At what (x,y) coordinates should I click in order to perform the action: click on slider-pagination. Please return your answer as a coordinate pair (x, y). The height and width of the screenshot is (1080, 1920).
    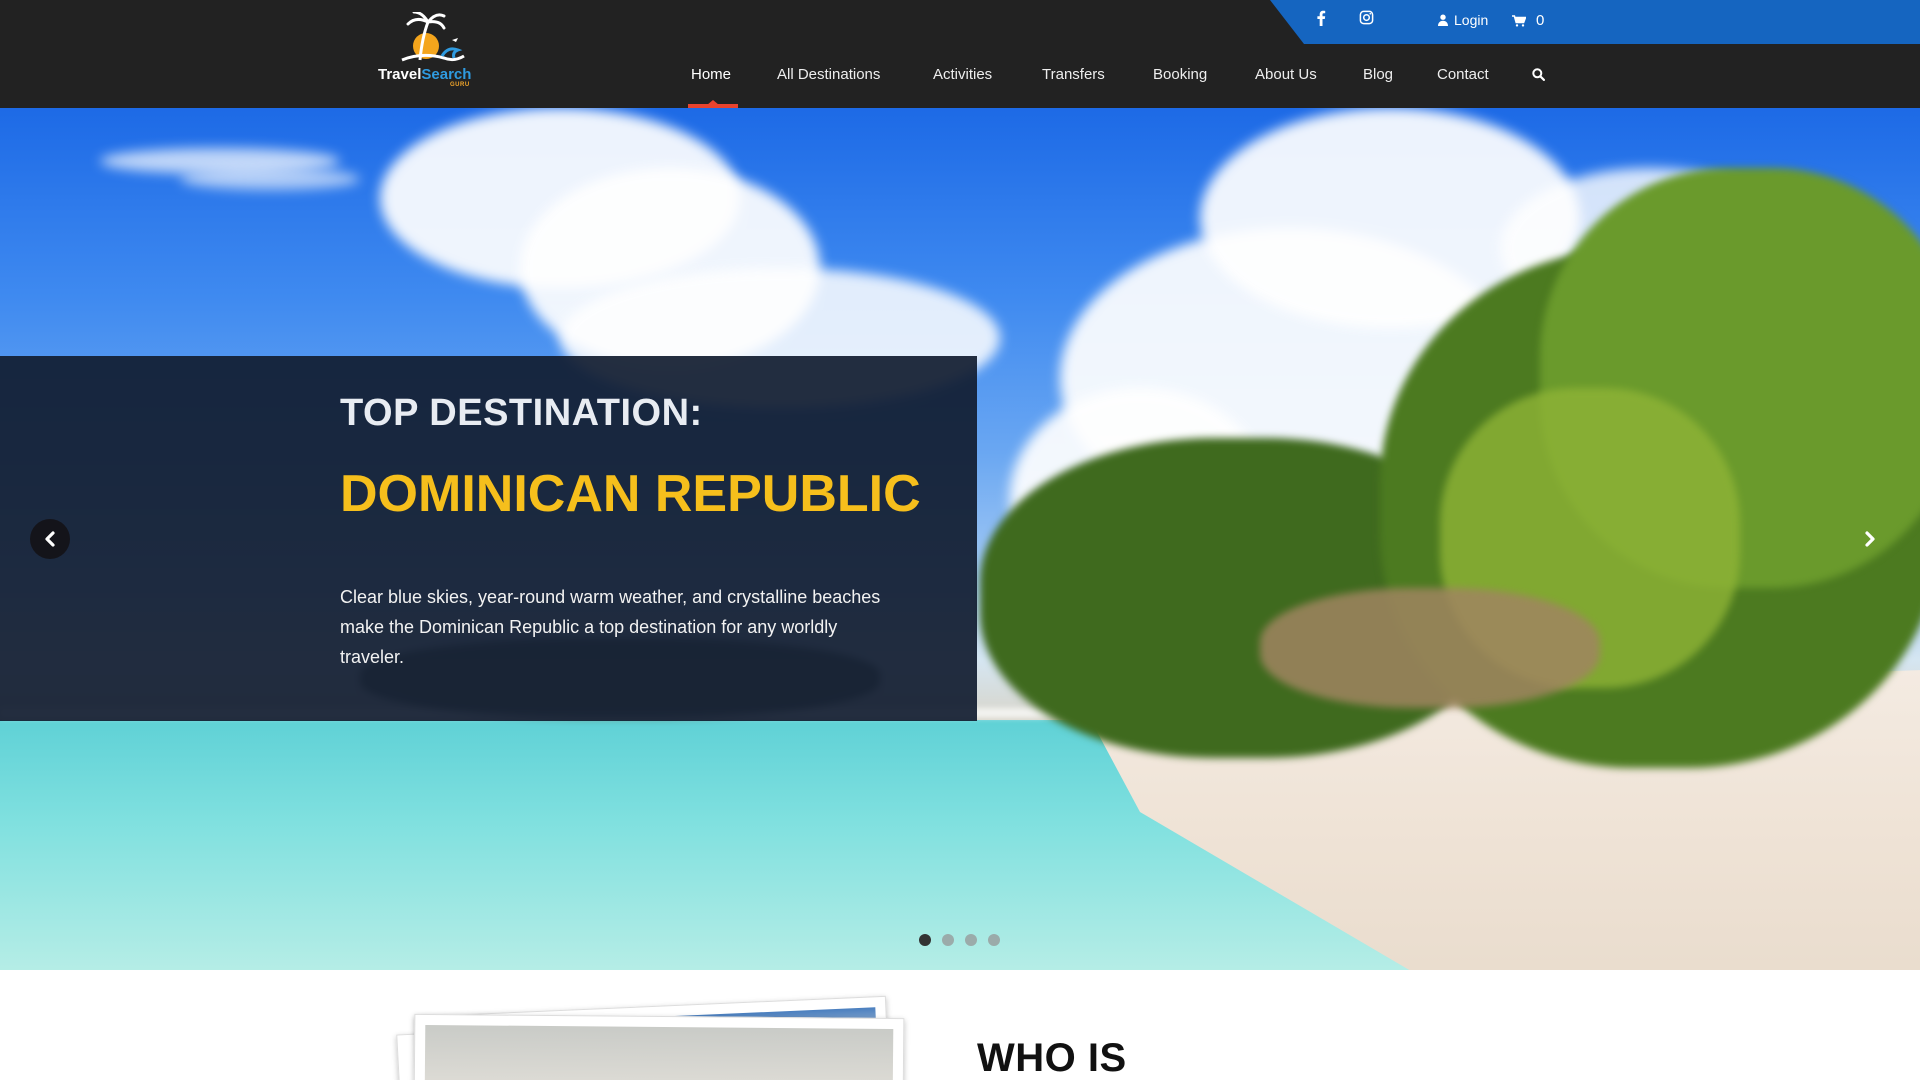
    Looking at the image, I should click on (959, 940).